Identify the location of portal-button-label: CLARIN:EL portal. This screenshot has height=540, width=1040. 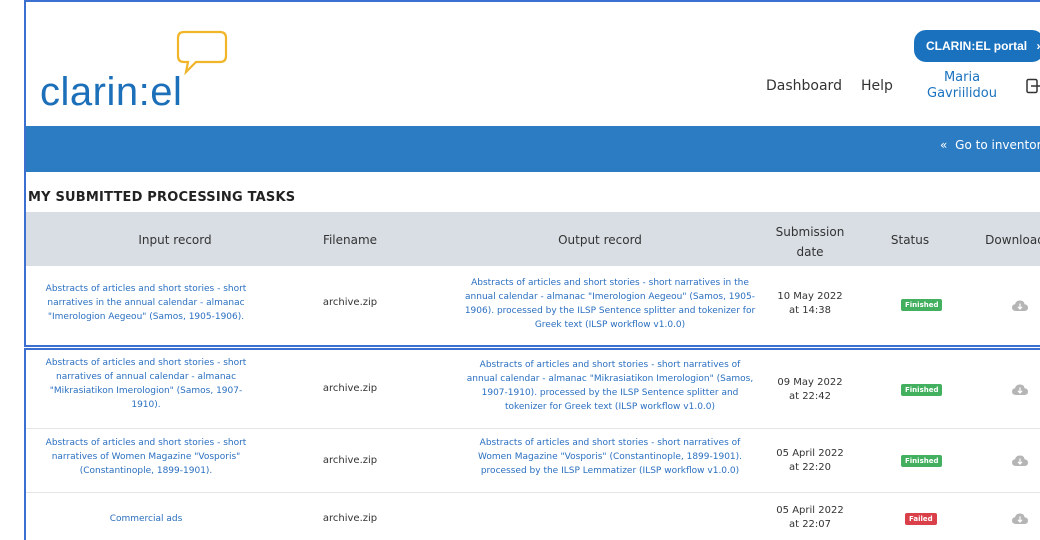
(977, 46).